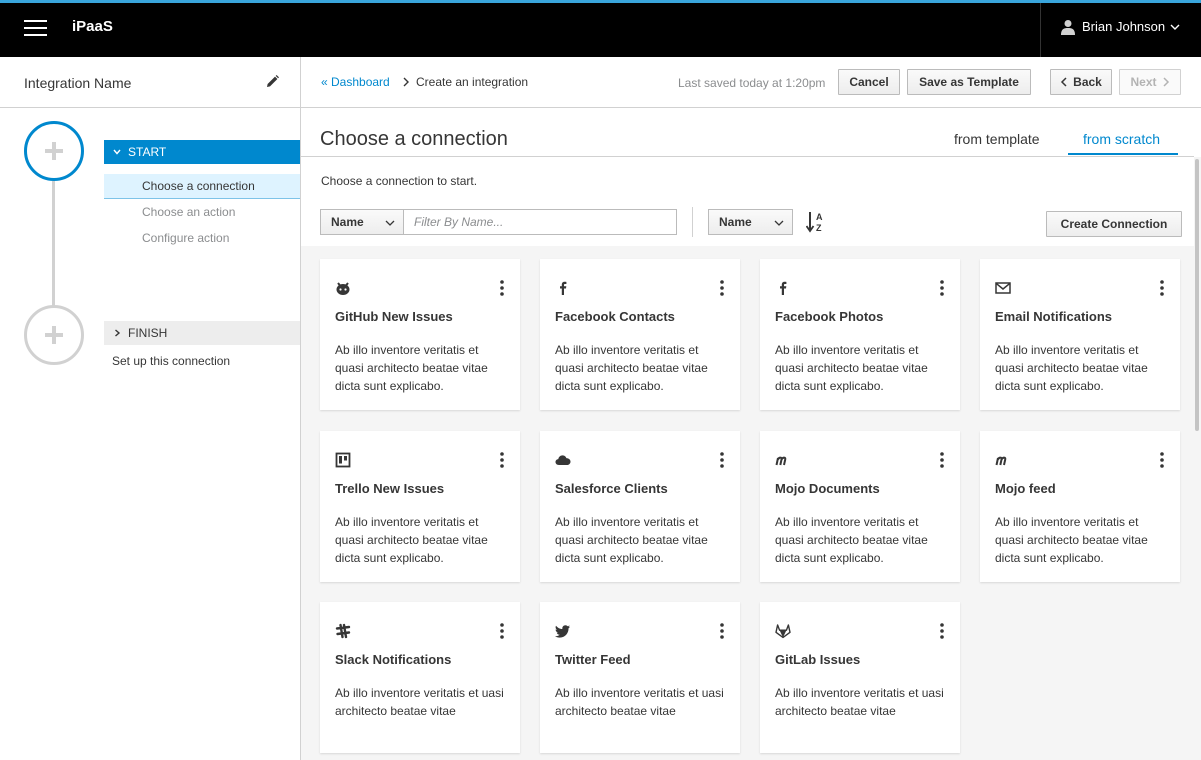 This screenshot has height=760, width=1201. I want to click on connection-title: Email Notifications, so click(1054, 316).